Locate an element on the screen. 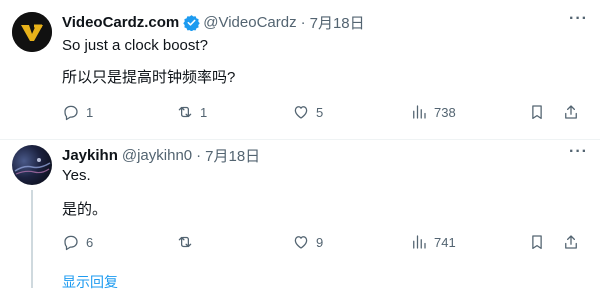  tweet-actions: 6 9 741 is located at coordinates (322, 243).